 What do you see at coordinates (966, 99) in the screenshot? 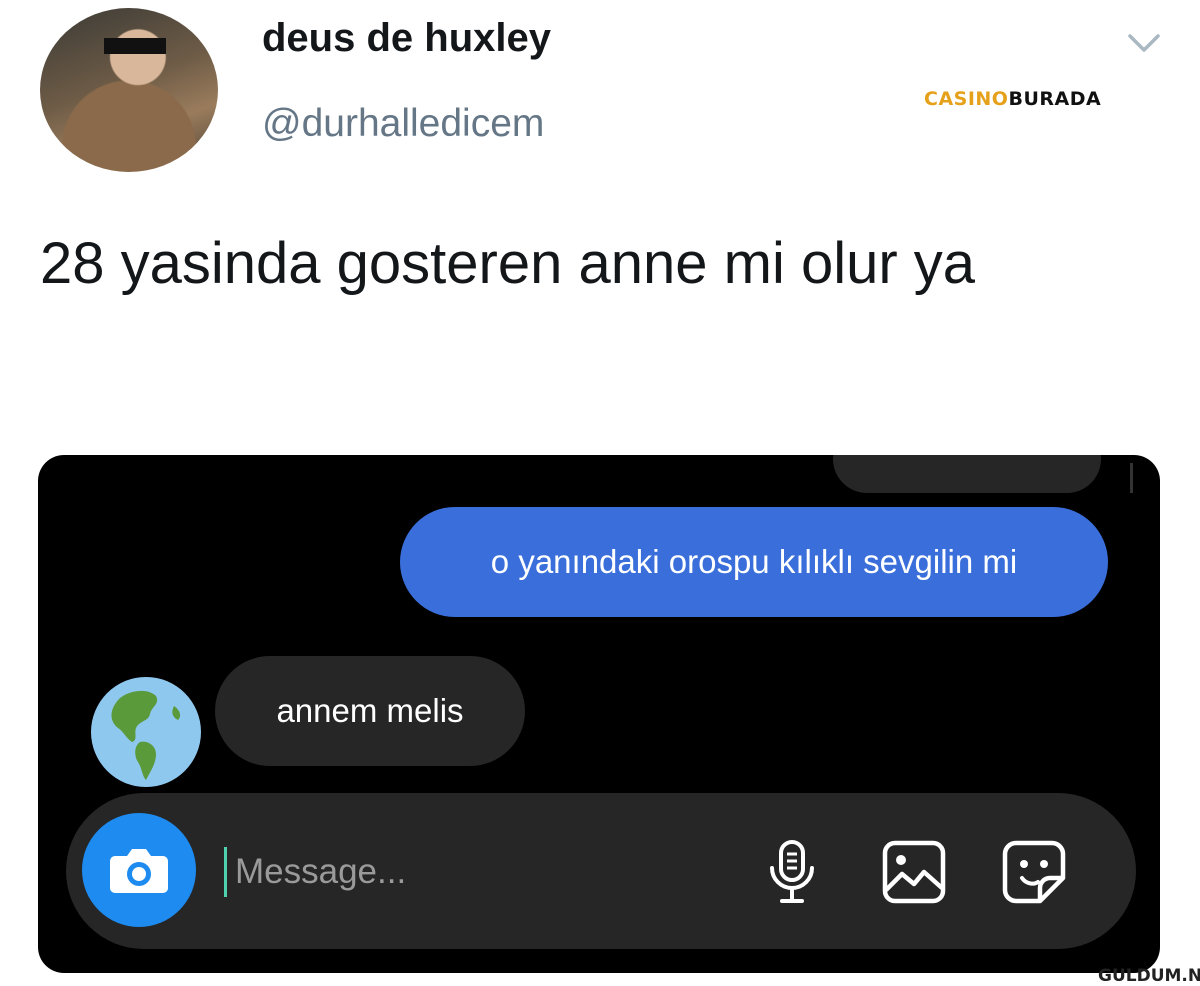
I see `brand-overlay-part1: CASINO` at bounding box center [966, 99].